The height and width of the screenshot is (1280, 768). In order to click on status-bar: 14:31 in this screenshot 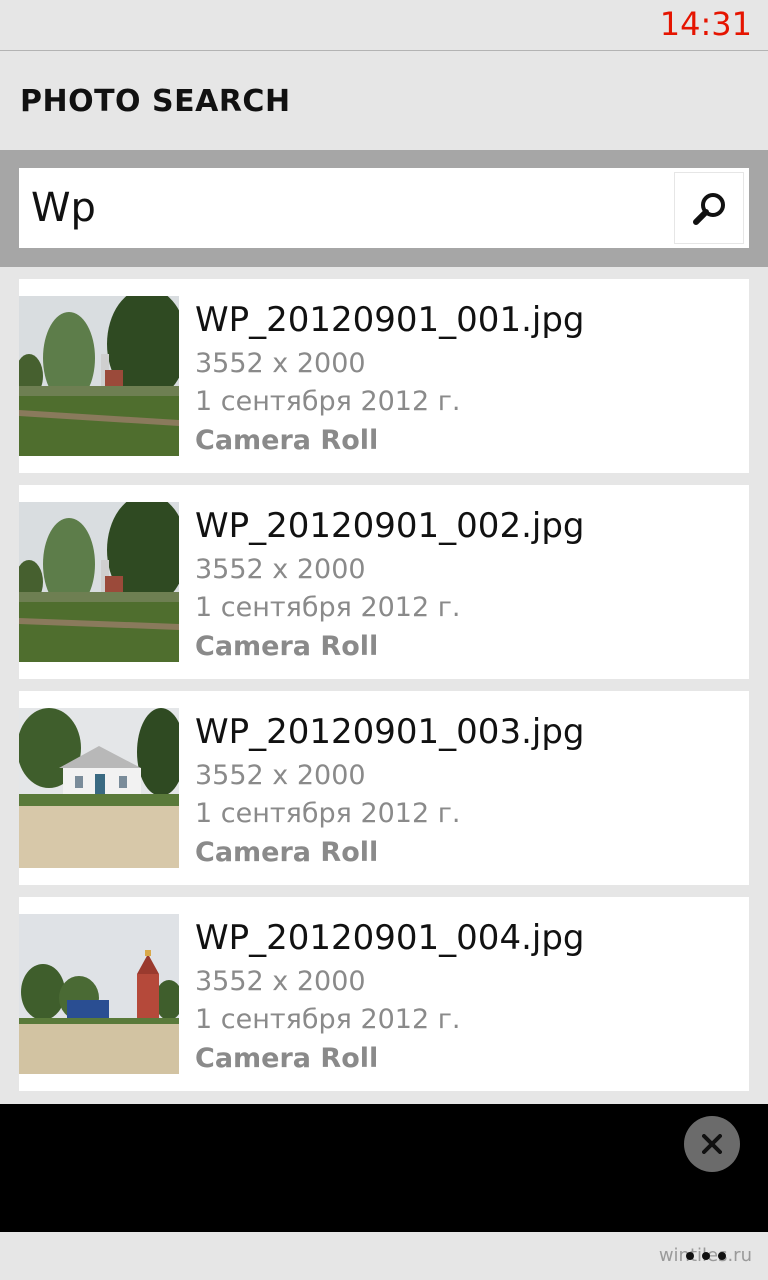, I will do `click(384, 25)`.